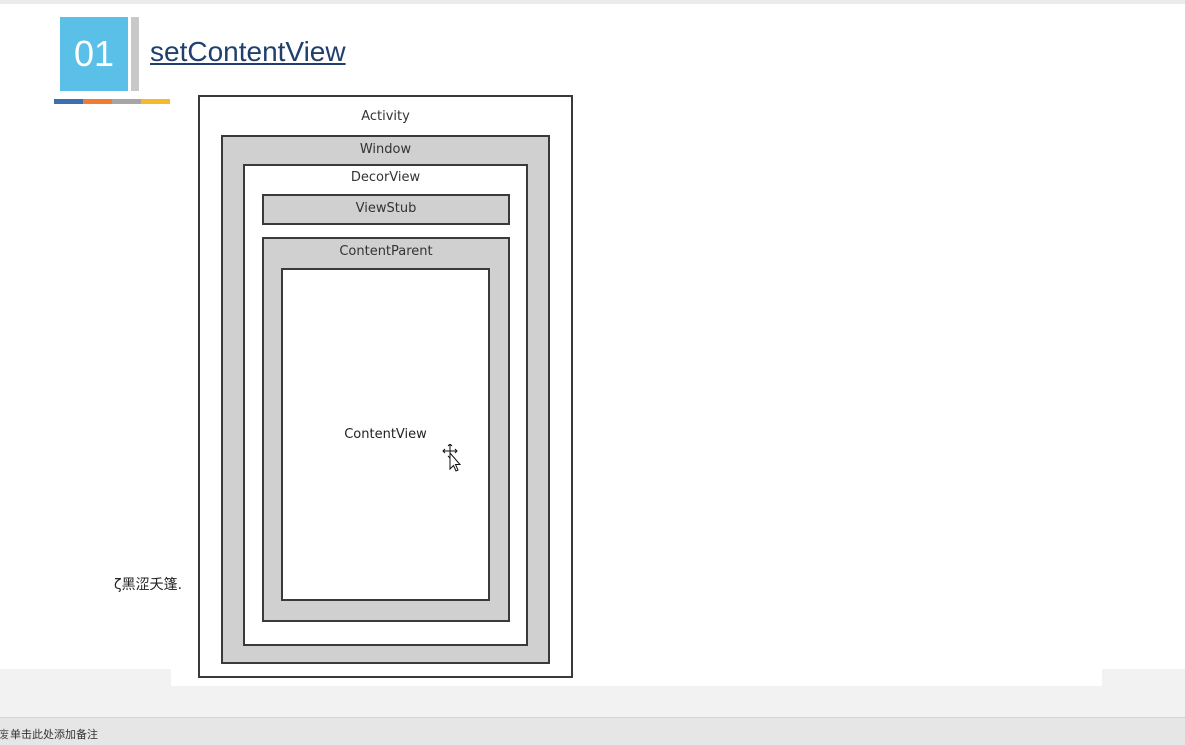 The height and width of the screenshot is (745, 1185). Describe the element at coordinates (248, 52) in the screenshot. I see `slide-title: setContentView` at that location.